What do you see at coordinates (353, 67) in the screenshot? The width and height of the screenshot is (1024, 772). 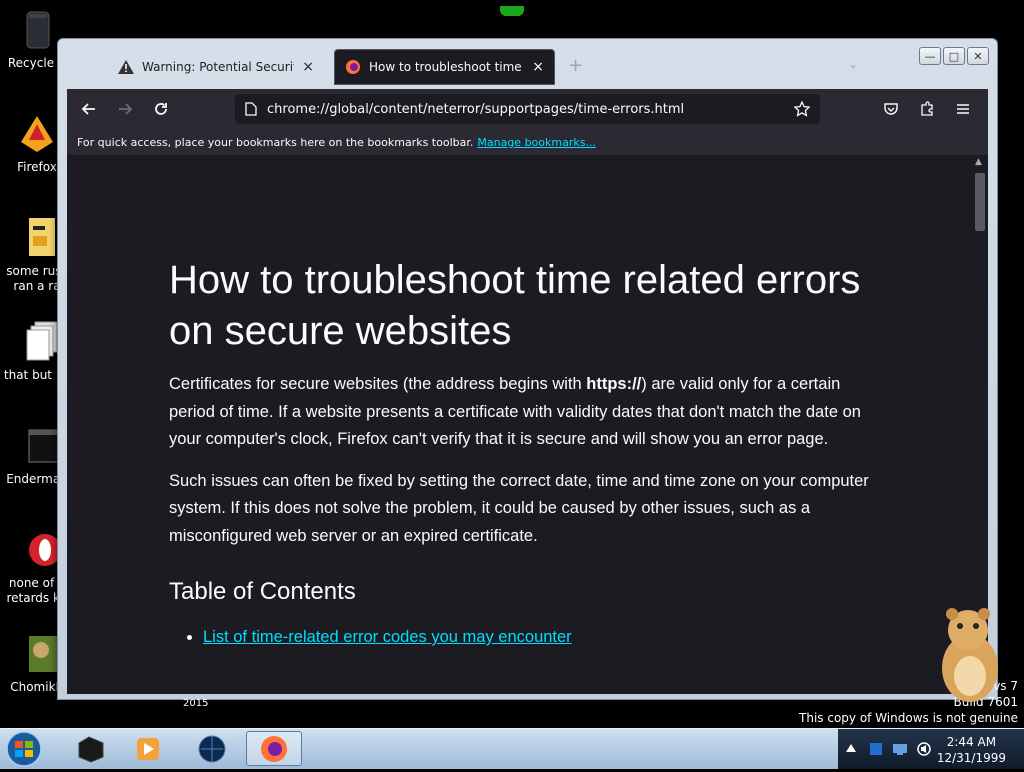 I see `firefox-favicon-icon` at bounding box center [353, 67].